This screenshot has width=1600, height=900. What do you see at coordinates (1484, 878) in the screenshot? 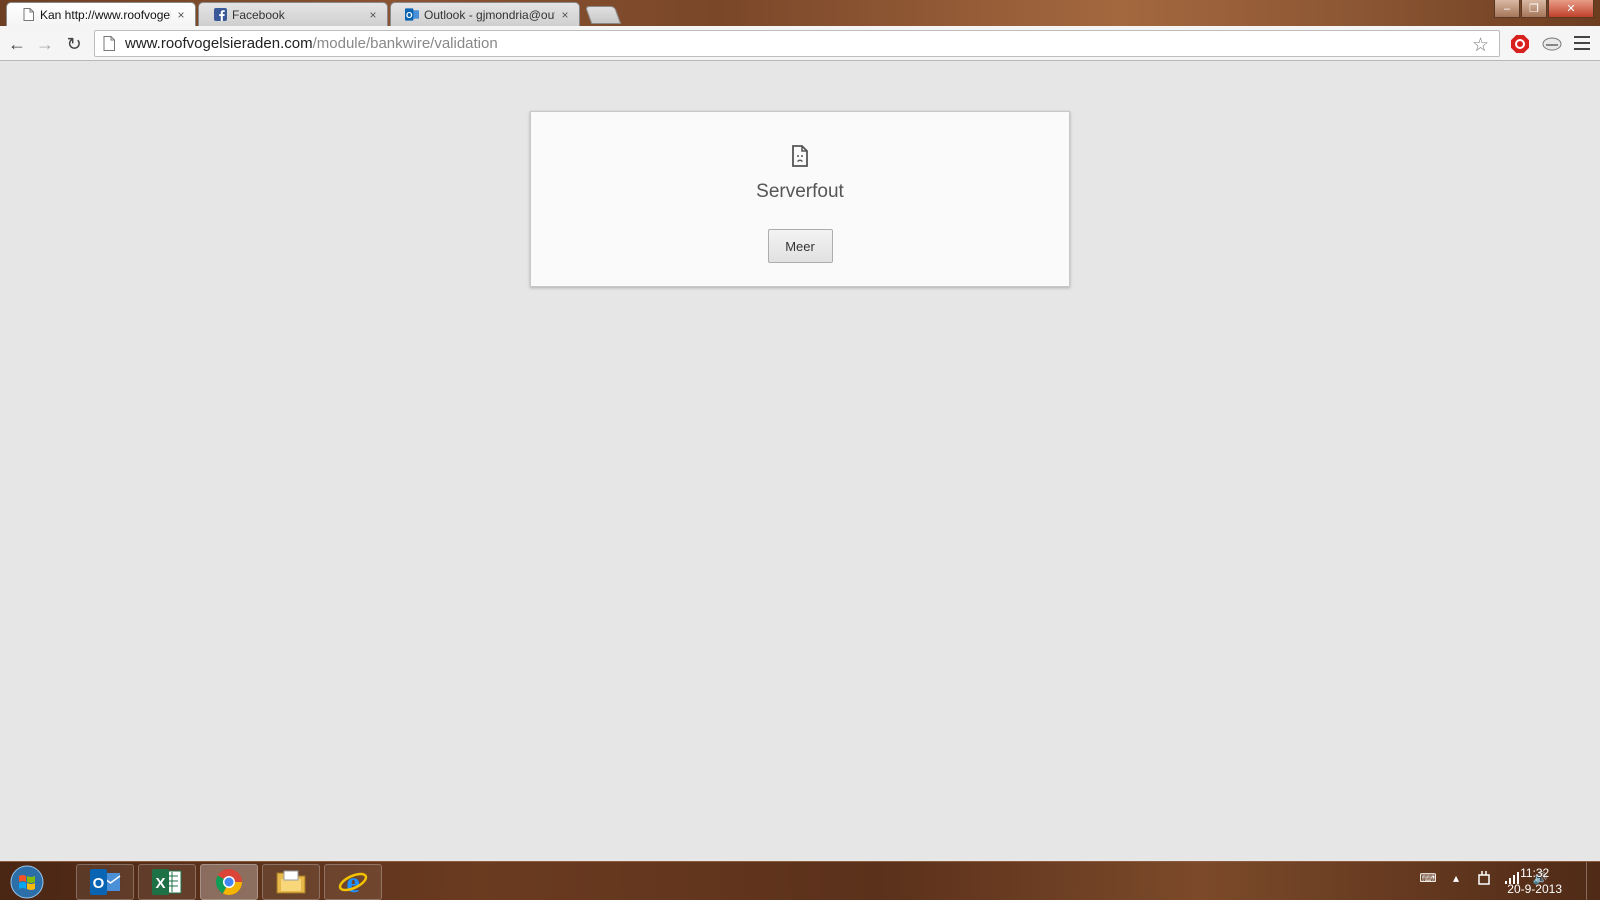
I see `power-plug-icon` at bounding box center [1484, 878].